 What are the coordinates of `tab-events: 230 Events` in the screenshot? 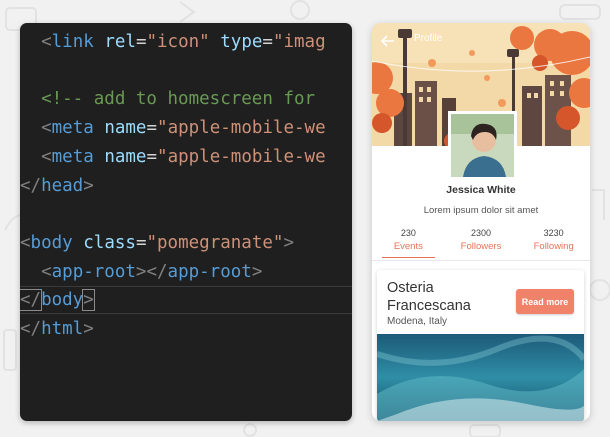 It's located at (408, 242).